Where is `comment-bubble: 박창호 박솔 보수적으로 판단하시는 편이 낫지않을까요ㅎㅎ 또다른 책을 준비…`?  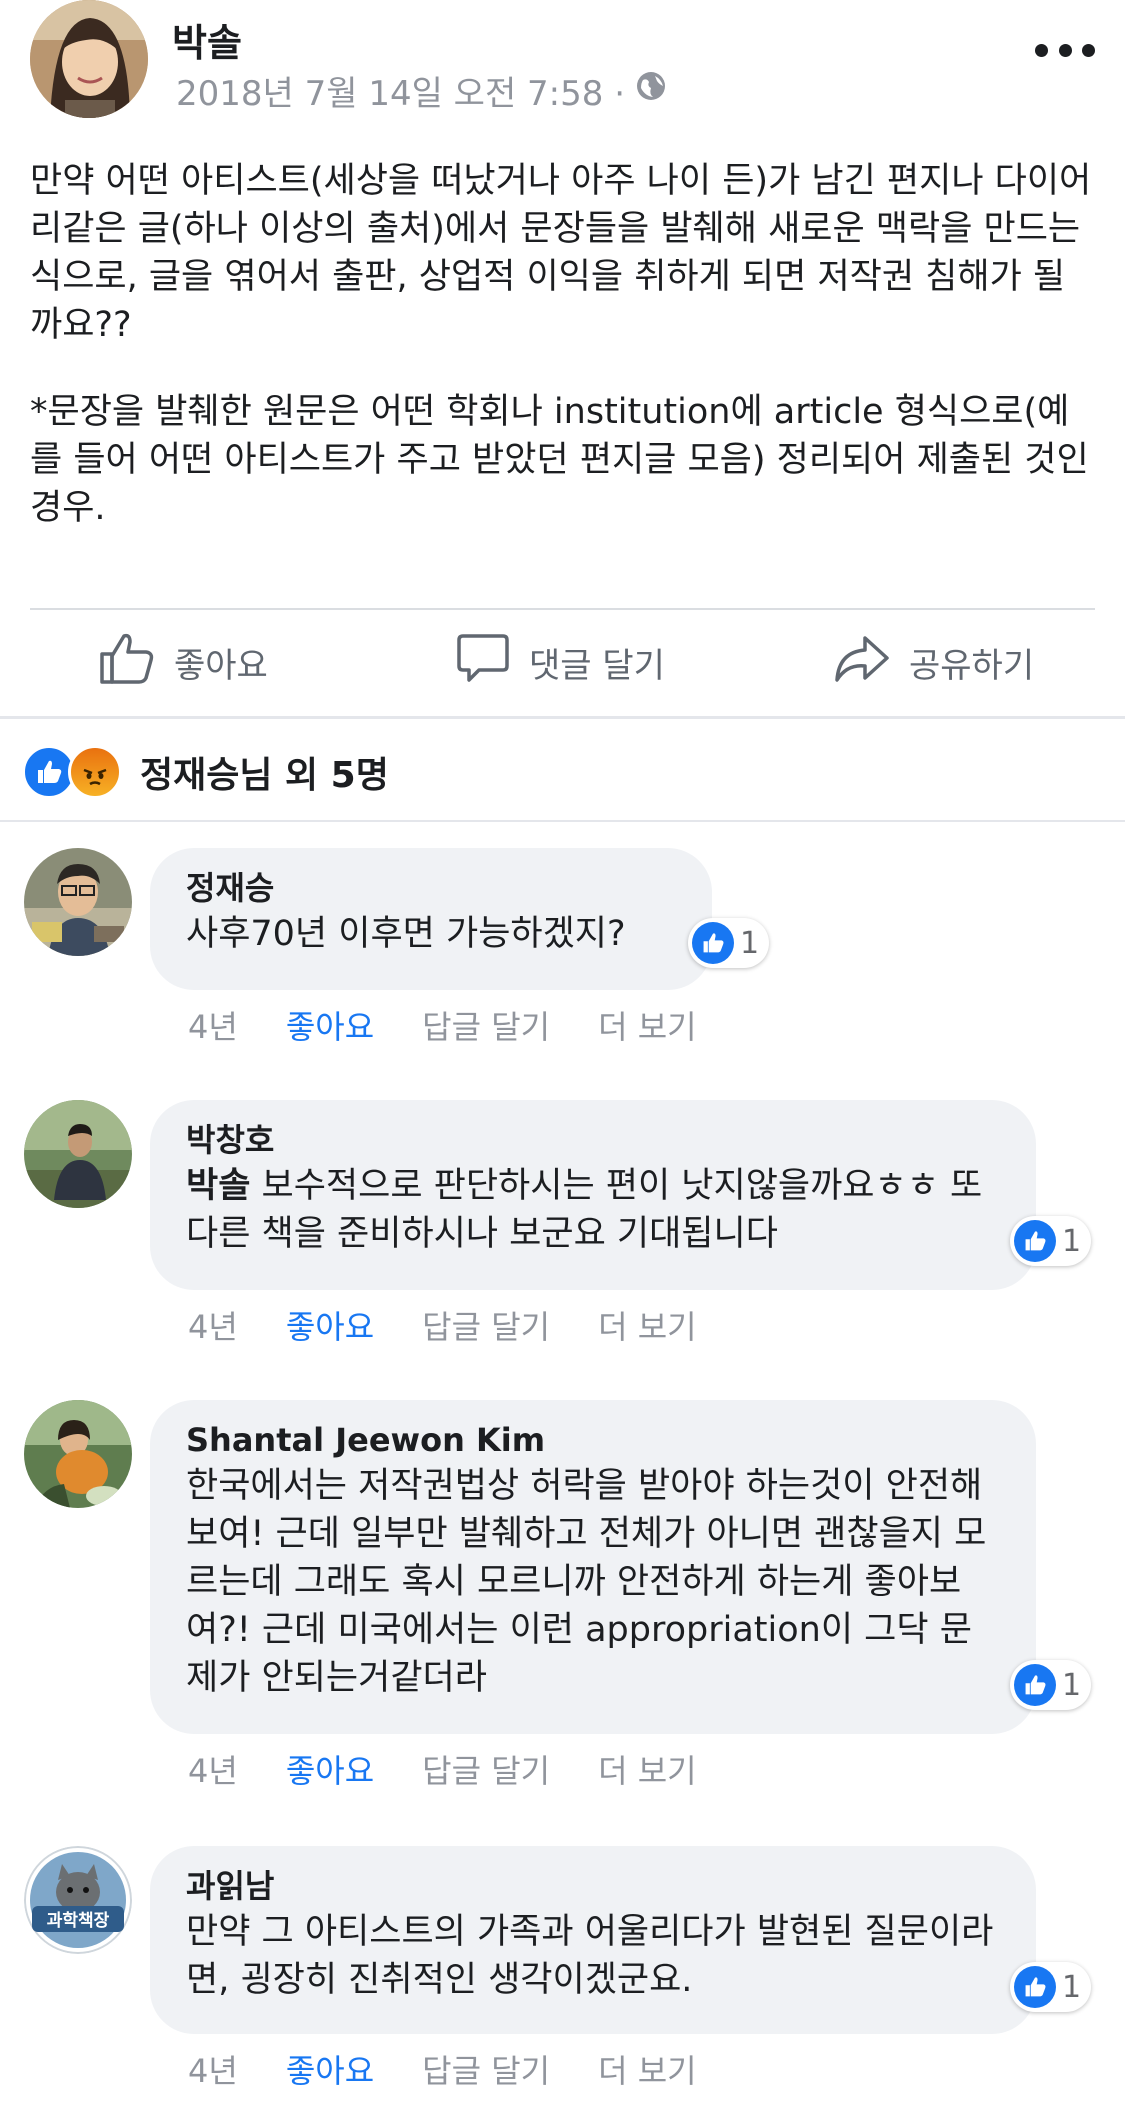 comment-bubble: 박창호 박솔 보수적으로 판단하시는 편이 낫지않을까요ㅎㅎ 또다른 책을 준비… is located at coordinates (593, 1195).